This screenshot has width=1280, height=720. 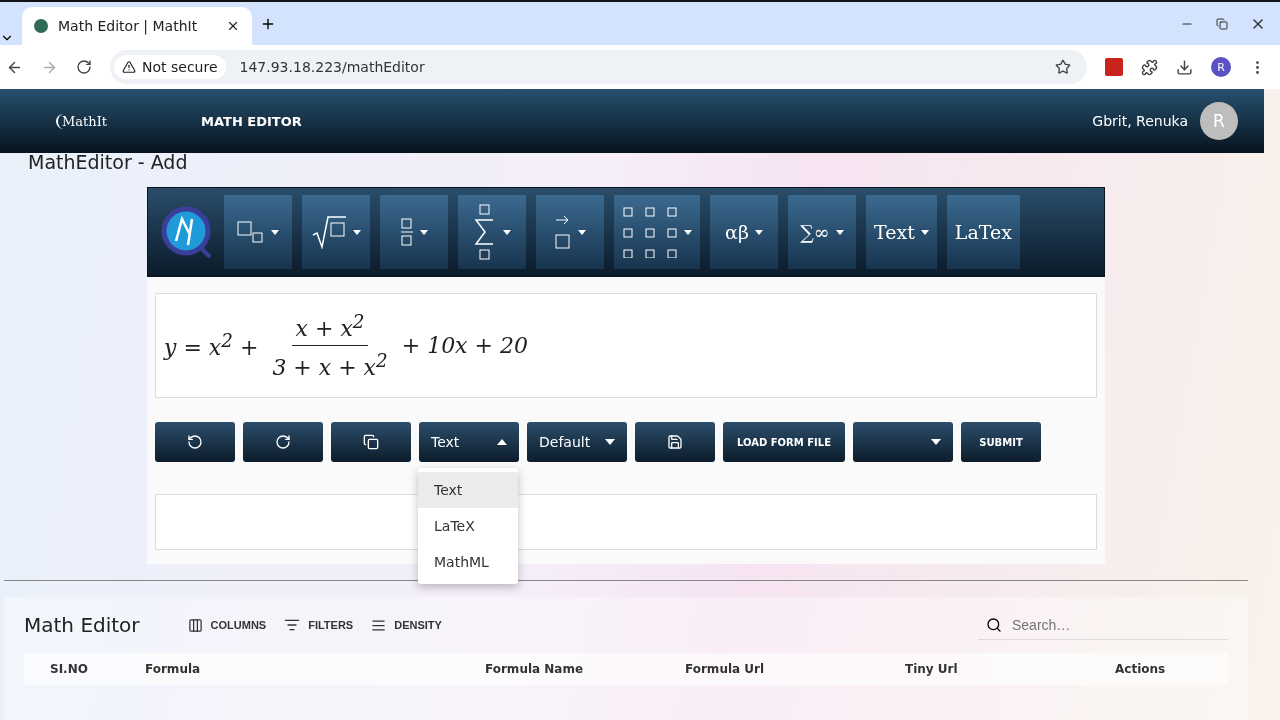 I want to click on column-header: Formula Name, so click(x=559, y=669).